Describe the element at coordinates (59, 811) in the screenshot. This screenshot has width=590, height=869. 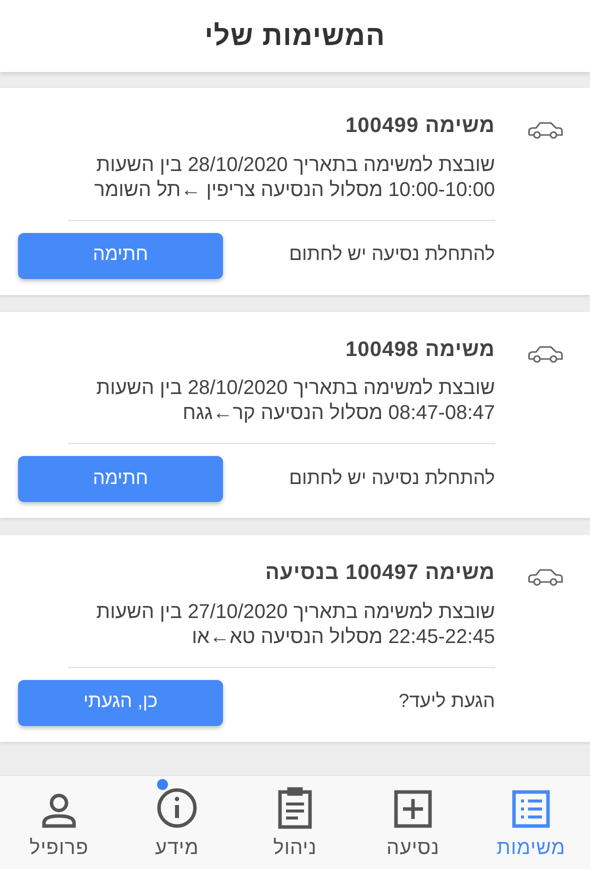
I see `person-icon` at that location.